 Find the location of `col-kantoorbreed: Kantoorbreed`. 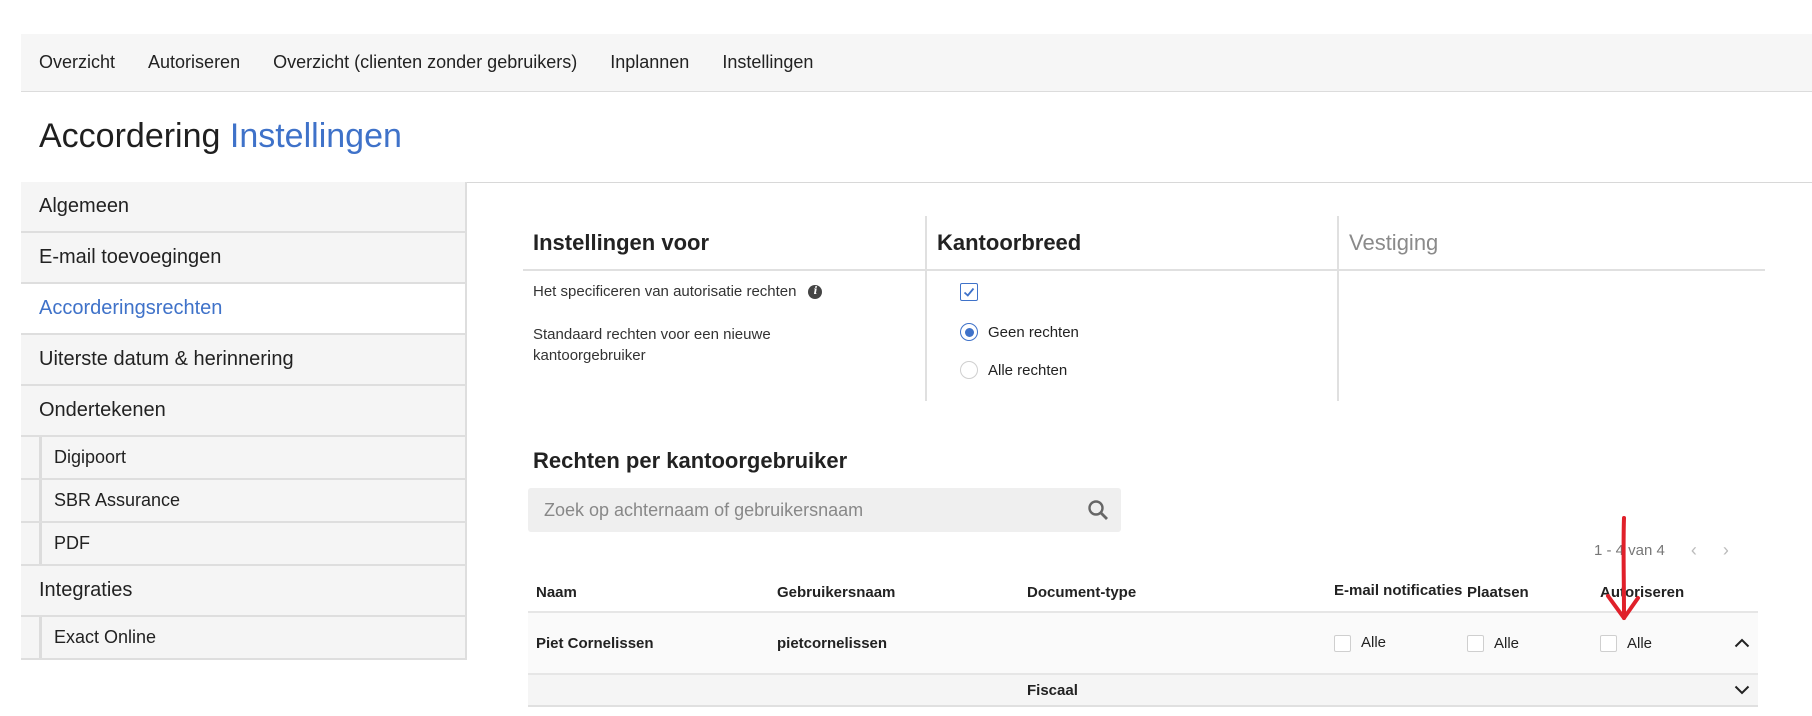

col-kantoorbreed: Kantoorbreed is located at coordinates (1131, 242).